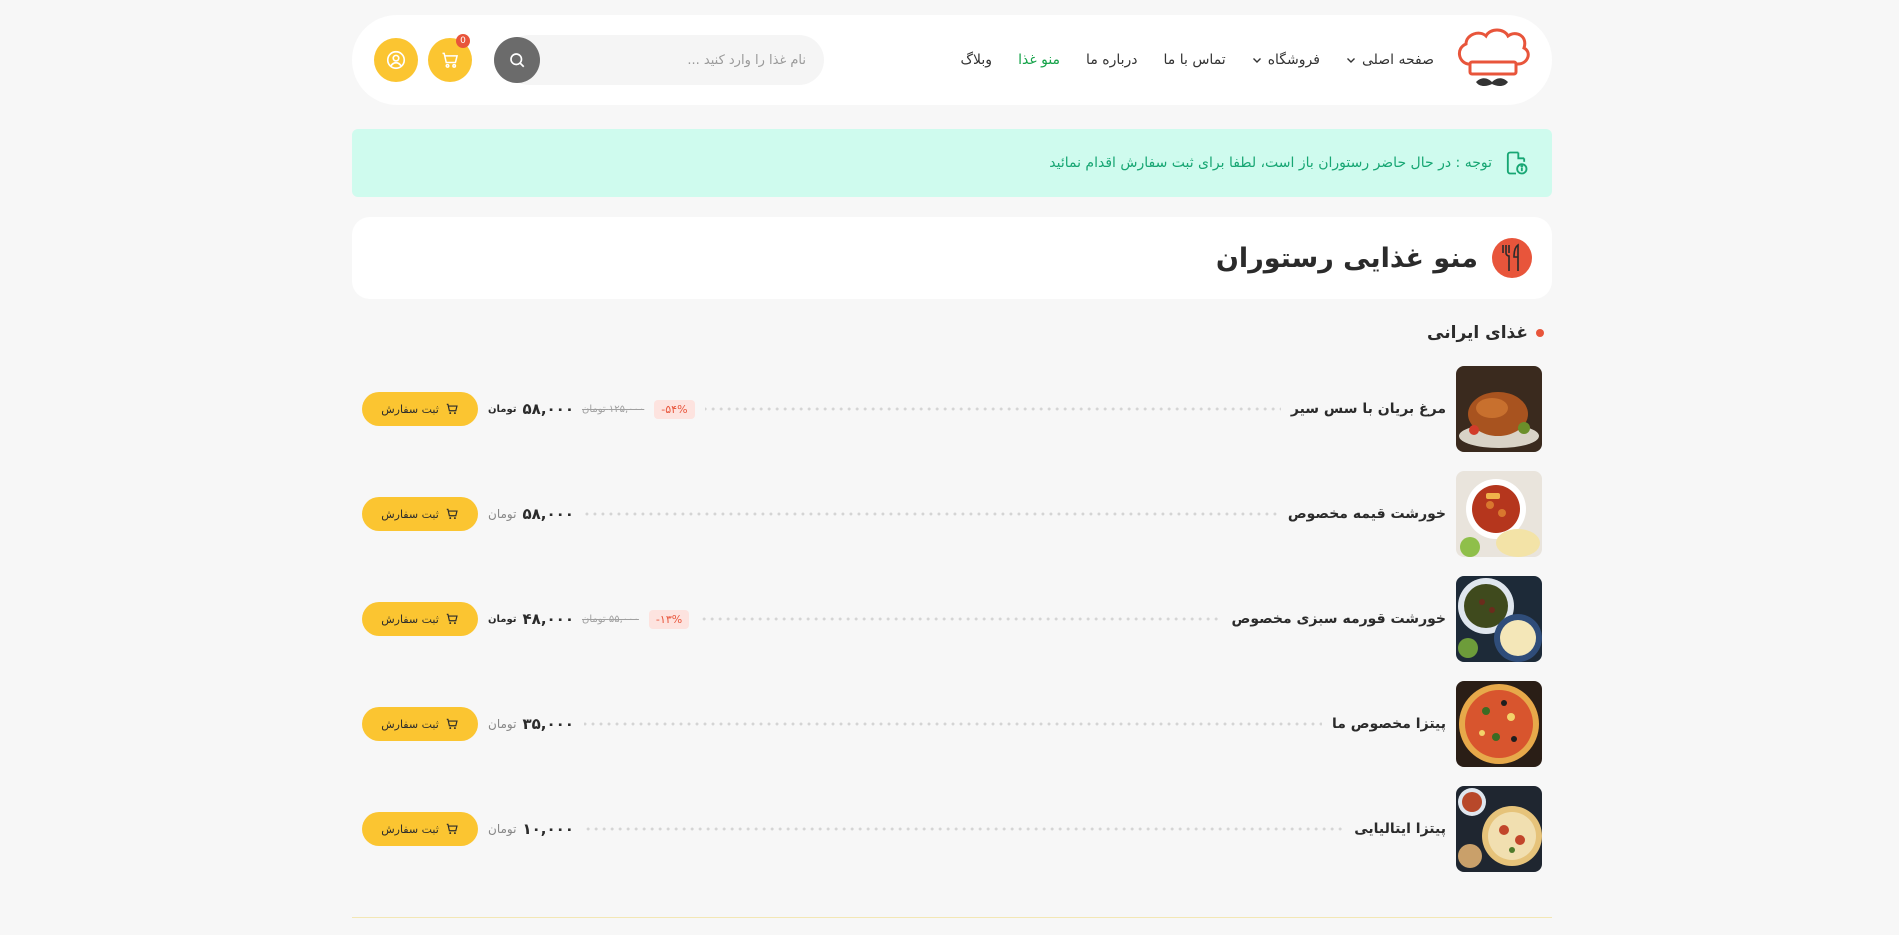  Describe the element at coordinates (1339, 619) in the screenshot. I see `food-name: خورشت قورمه سبزی مخصوص` at that location.